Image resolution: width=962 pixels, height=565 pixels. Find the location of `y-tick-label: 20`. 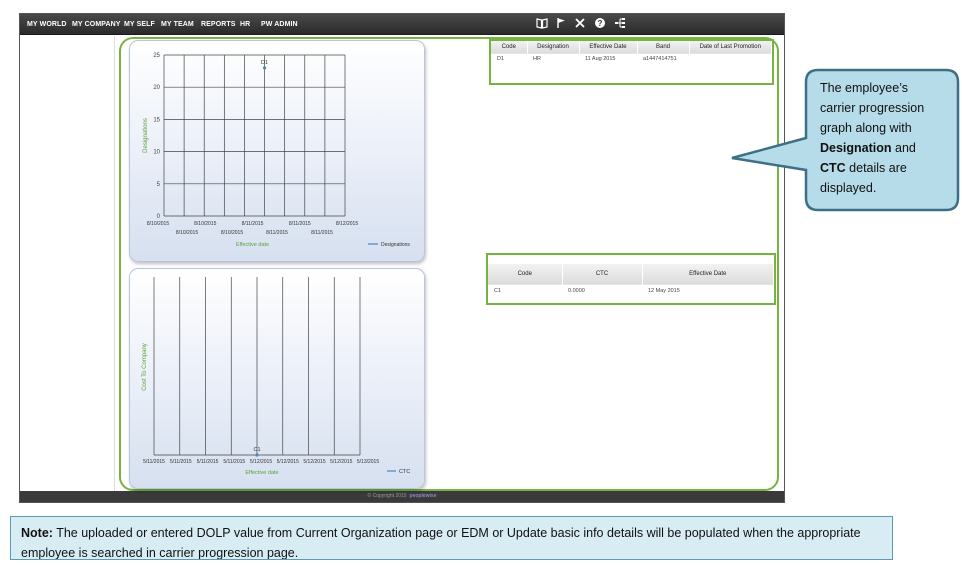

y-tick-label: 20 is located at coordinates (156, 88).